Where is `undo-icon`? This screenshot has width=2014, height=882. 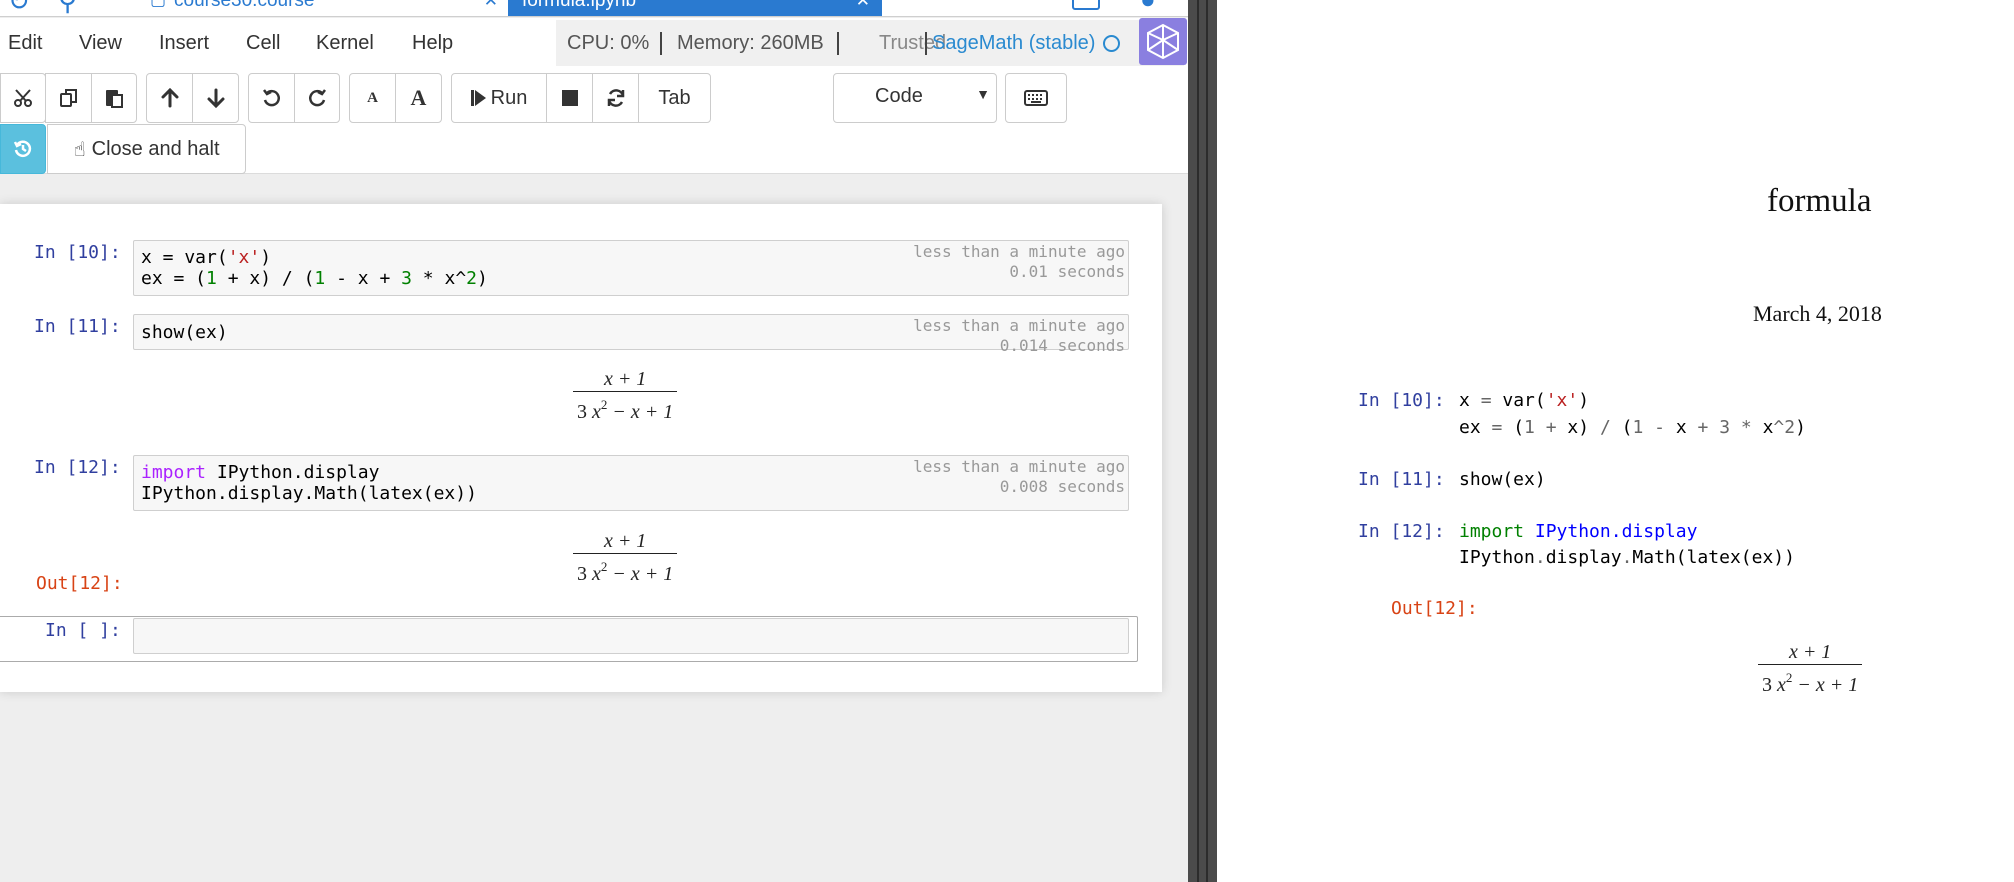 undo-icon is located at coordinates (271, 98).